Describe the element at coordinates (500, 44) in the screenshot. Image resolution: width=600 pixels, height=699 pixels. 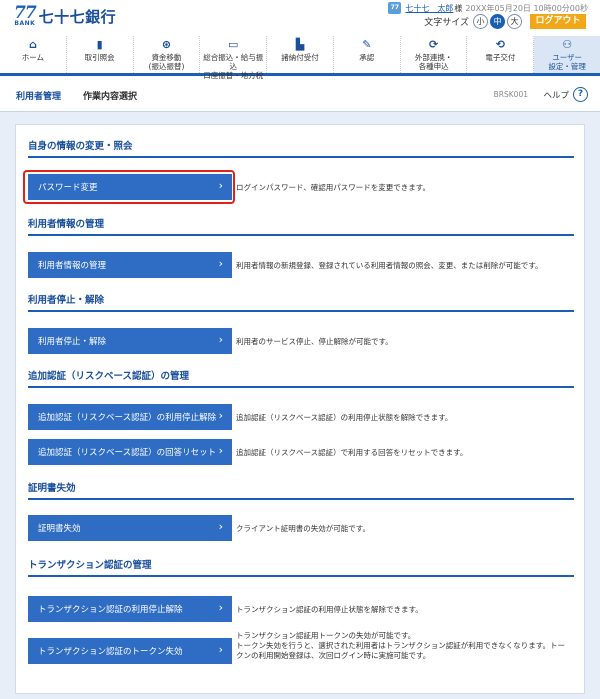
I see `e-delivery-icon: ⟲` at that location.